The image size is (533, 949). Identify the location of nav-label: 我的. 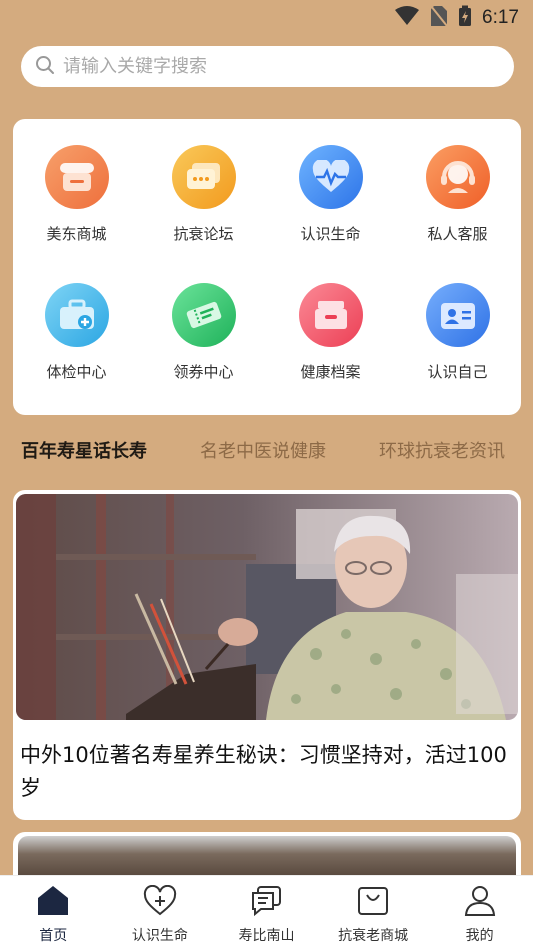
(479, 936).